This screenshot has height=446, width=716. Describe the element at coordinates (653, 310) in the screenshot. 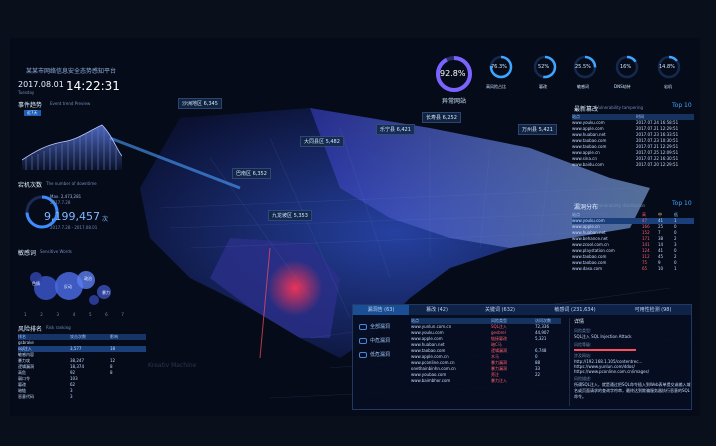

I see `tab-availability: 可用性检测 (98)` at that location.